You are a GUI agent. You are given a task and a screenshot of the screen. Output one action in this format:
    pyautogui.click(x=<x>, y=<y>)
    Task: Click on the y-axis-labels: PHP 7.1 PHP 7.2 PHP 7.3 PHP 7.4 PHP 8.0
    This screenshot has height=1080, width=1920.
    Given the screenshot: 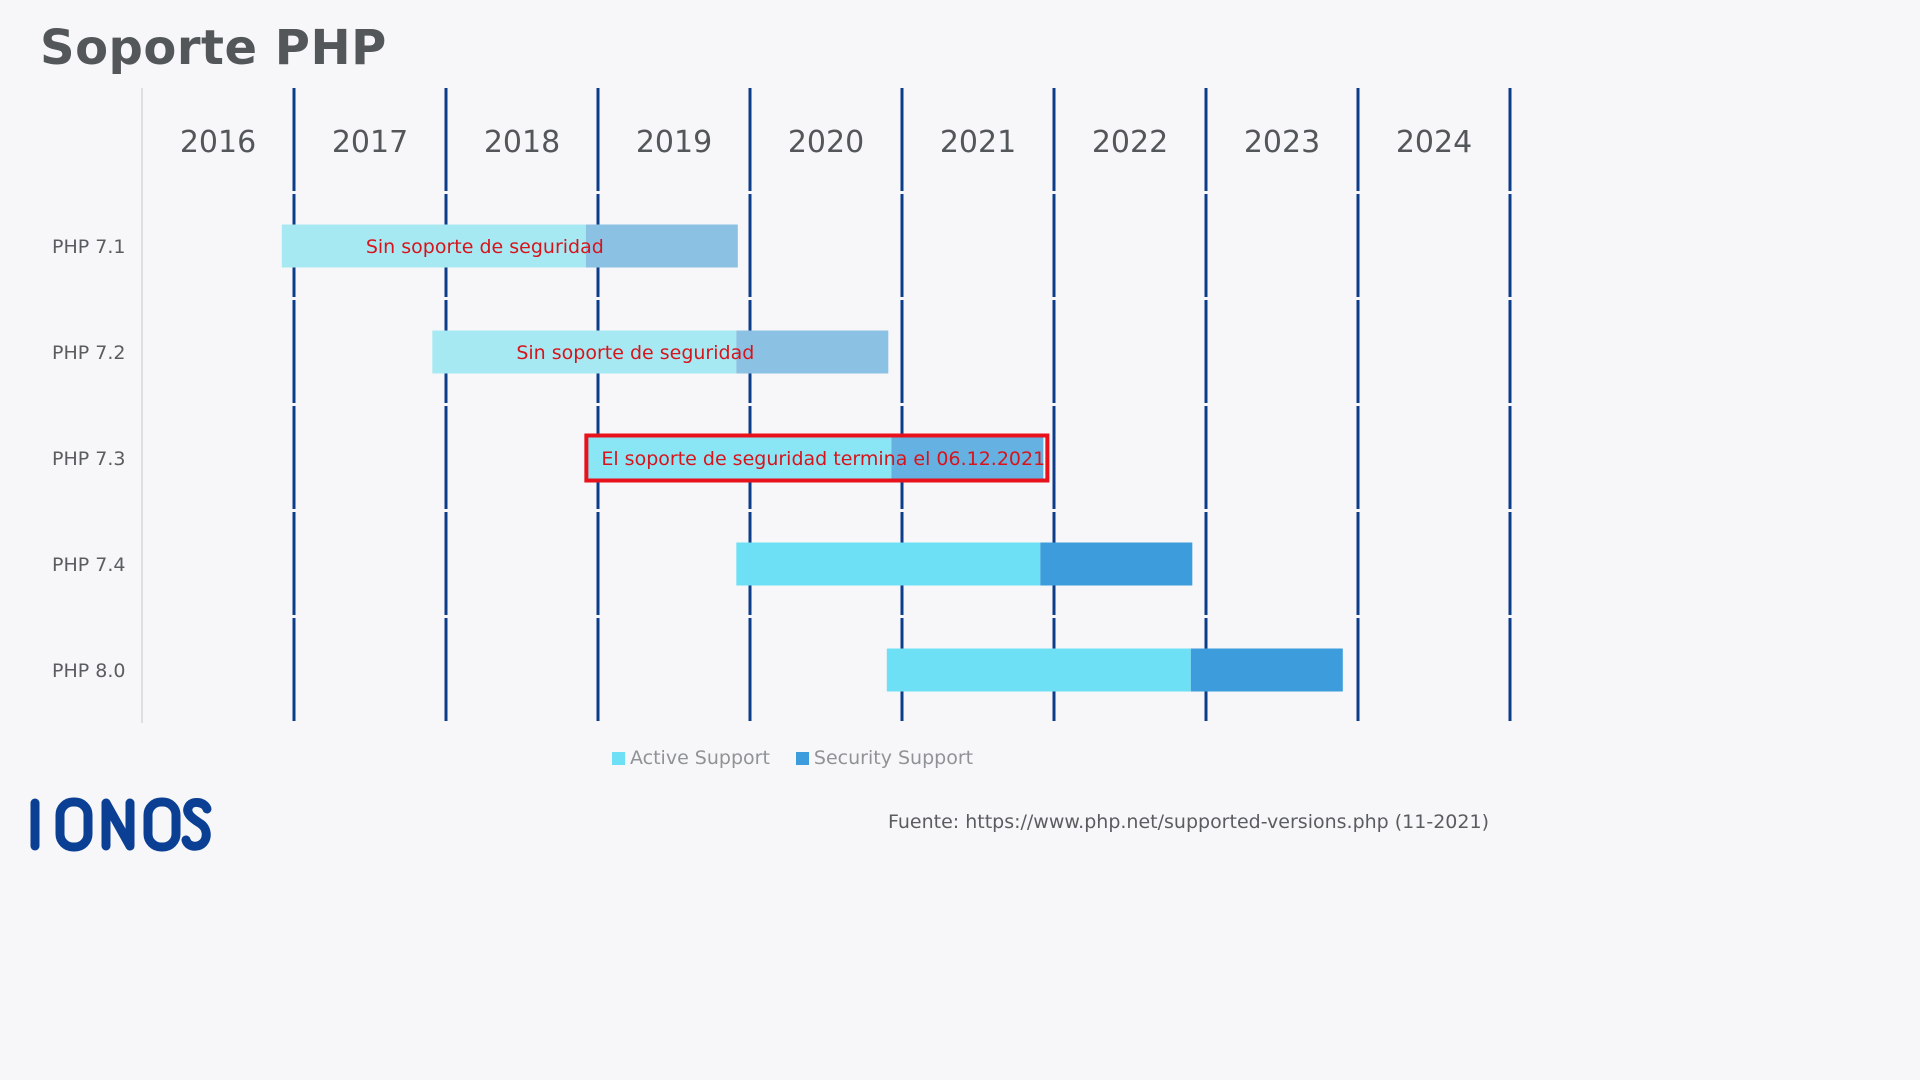 What is the action you would take?
    pyautogui.click(x=88, y=459)
    